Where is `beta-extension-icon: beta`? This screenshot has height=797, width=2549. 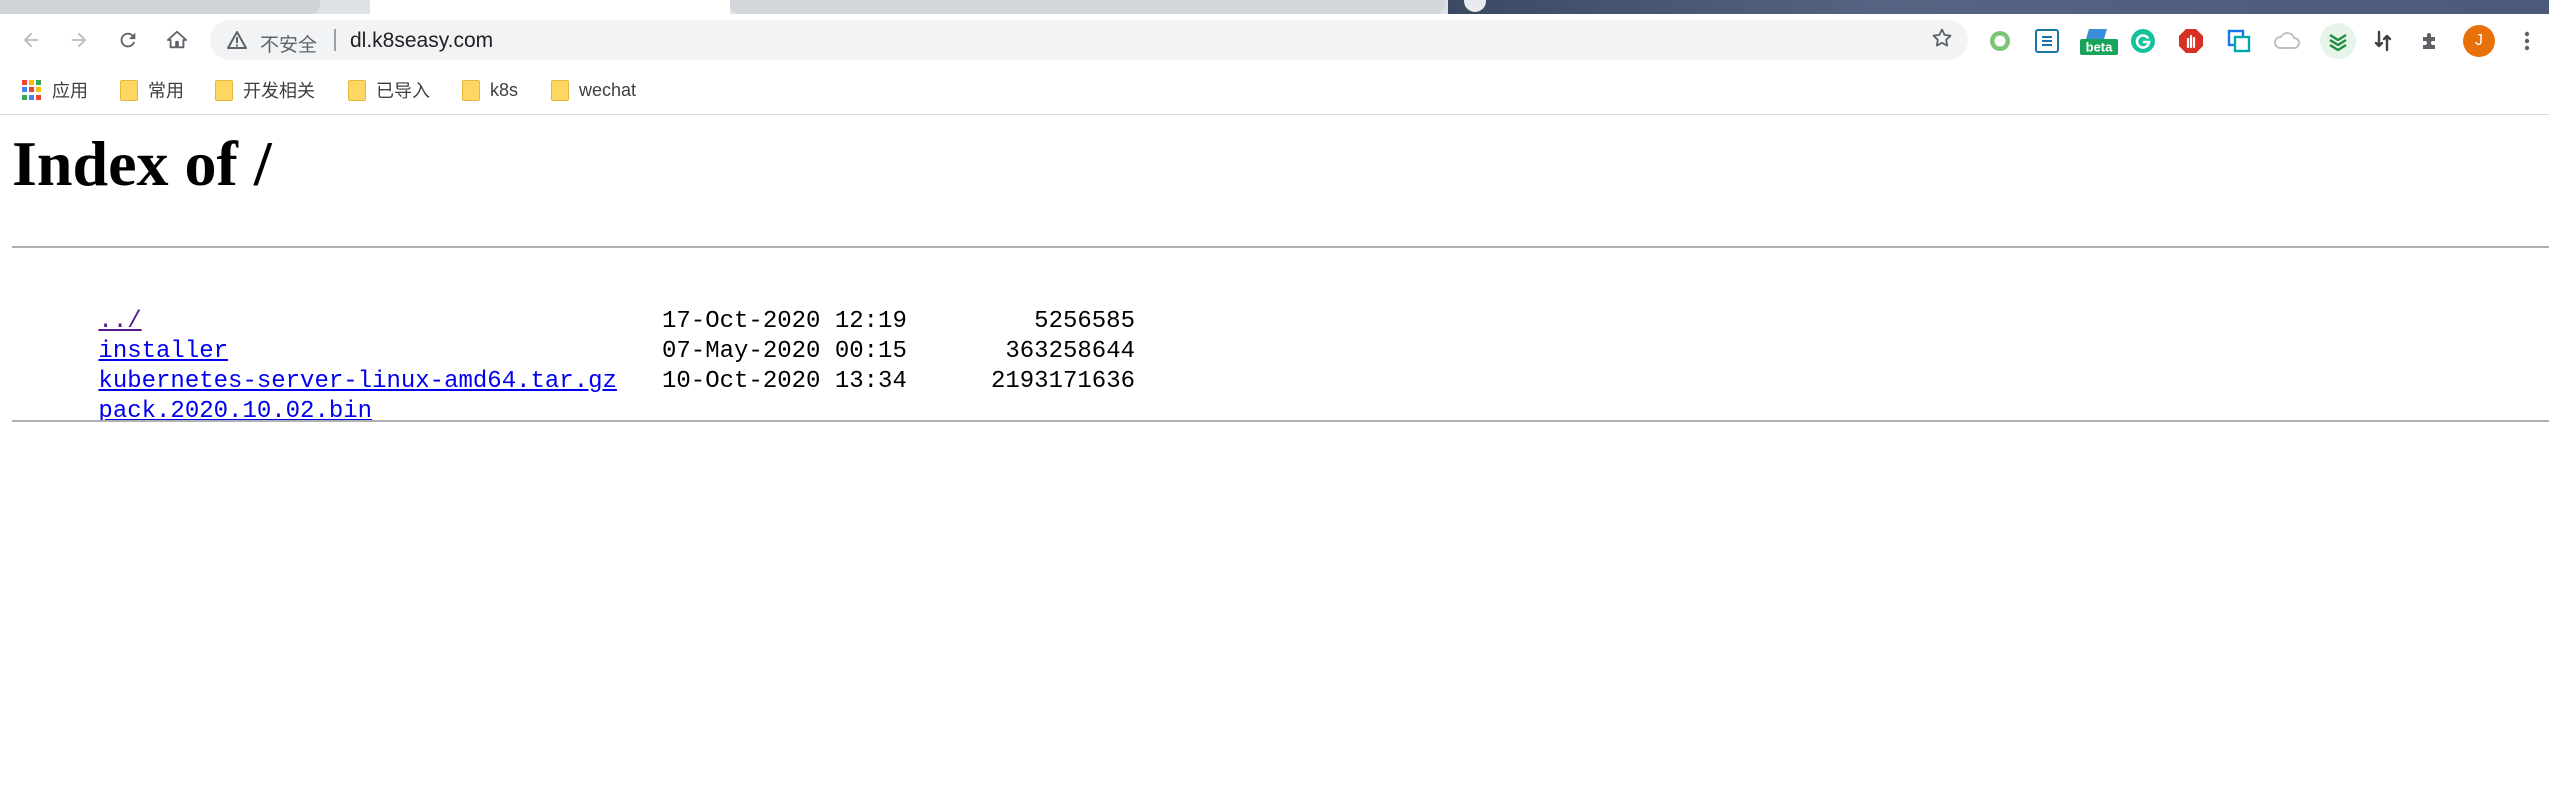 beta-extension-icon: beta is located at coordinates (2099, 41).